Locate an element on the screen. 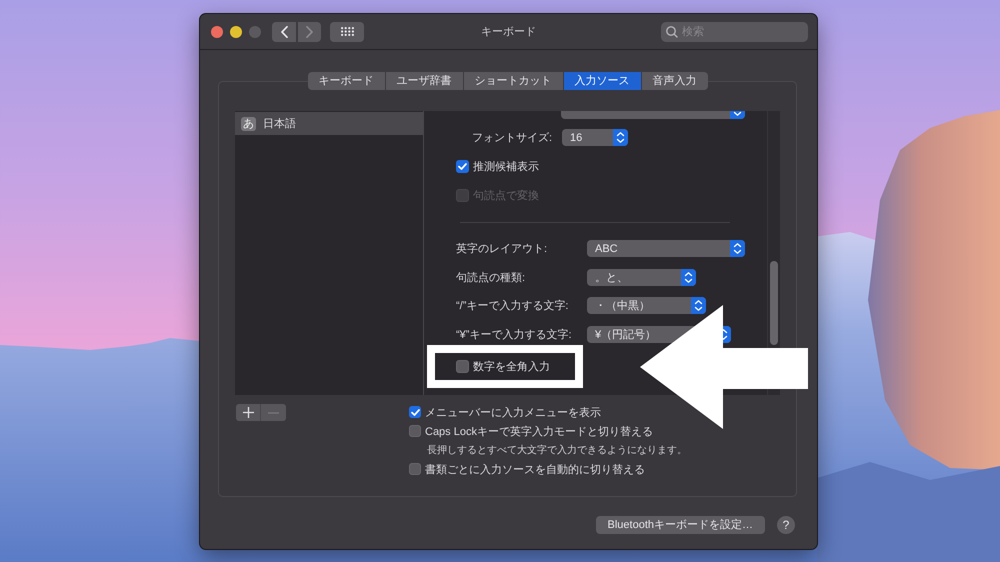 This screenshot has width=1000, height=562. checkbox-label: Caps Lockキーで英字入力モードと切り替える is located at coordinates (539, 431).